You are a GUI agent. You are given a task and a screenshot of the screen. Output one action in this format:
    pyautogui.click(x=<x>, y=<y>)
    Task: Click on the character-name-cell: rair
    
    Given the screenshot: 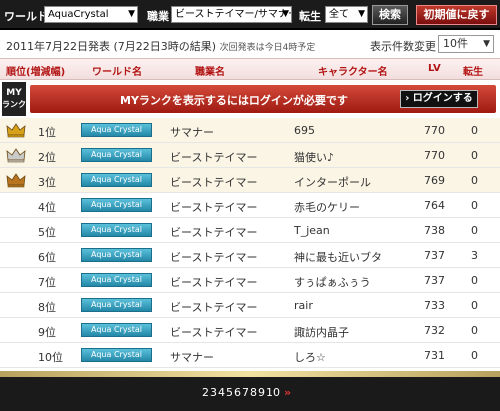 What is the action you would take?
    pyautogui.click(x=303, y=305)
    